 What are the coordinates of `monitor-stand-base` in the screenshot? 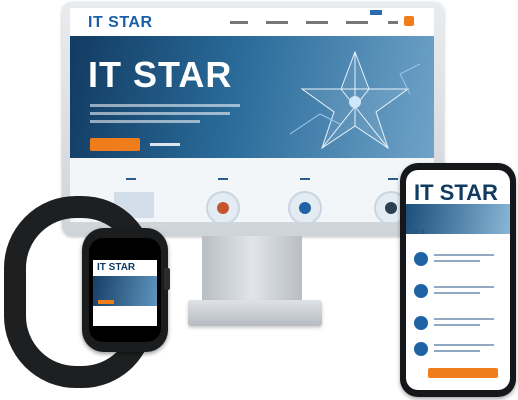 It's located at (255, 313).